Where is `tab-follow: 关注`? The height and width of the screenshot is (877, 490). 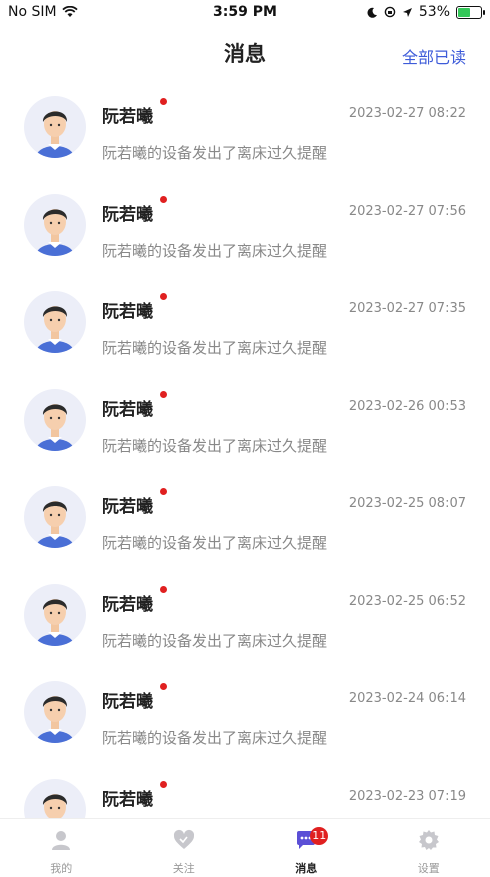 tab-follow: 关注 is located at coordinates (184, 848).